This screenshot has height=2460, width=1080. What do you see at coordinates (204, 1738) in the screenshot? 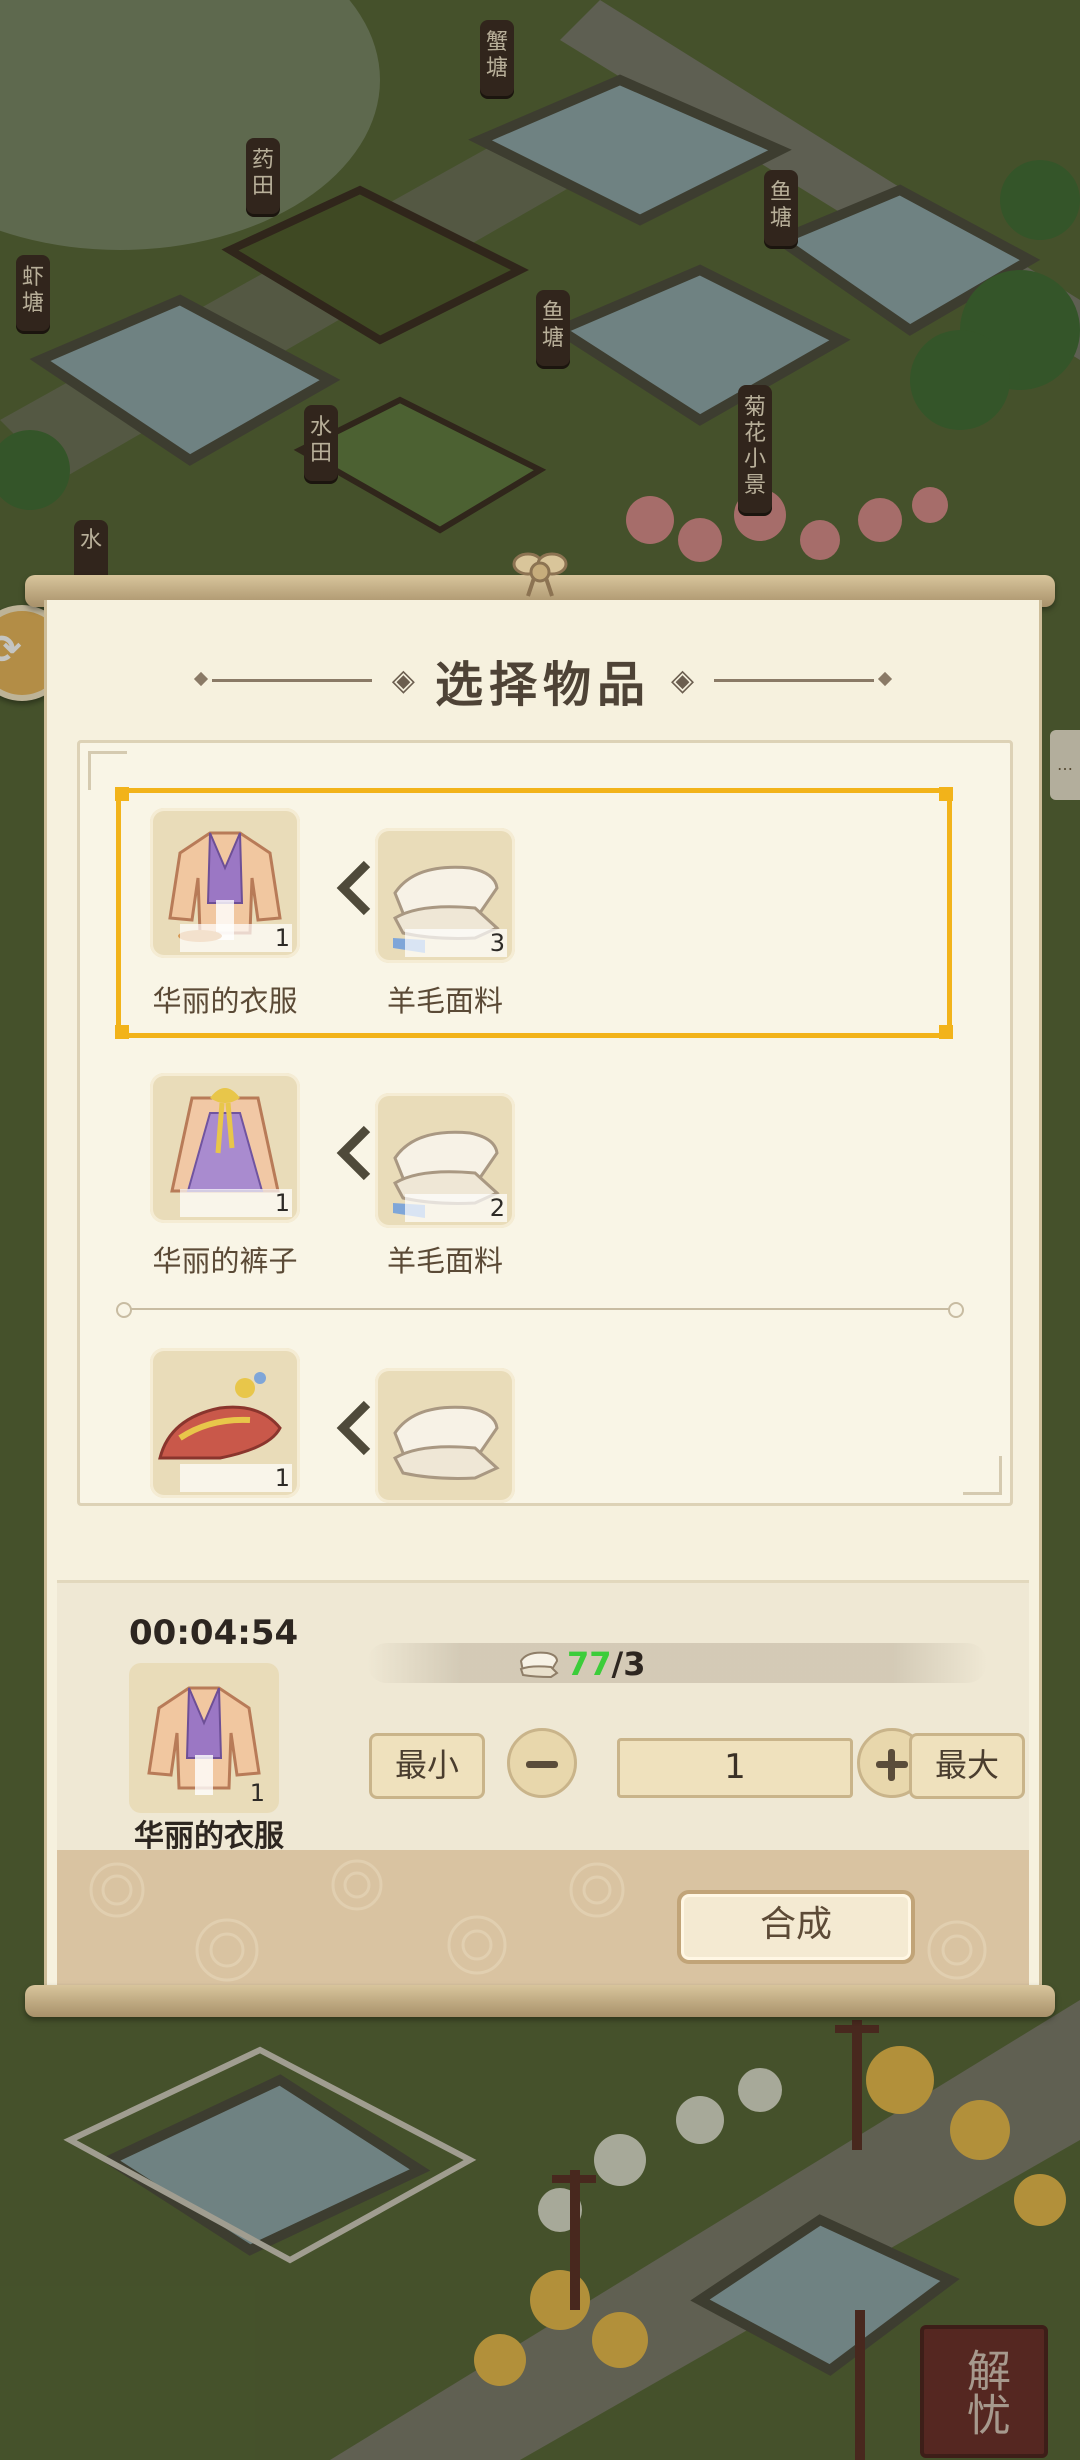
I see `craft-item-card: 1` at bounding box center [204, 1738].